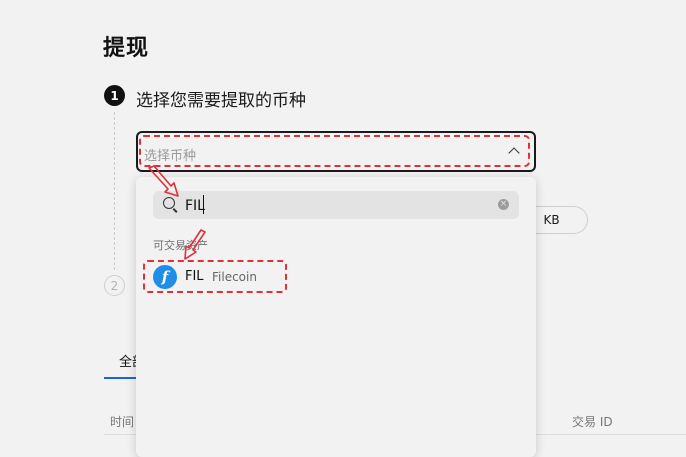 Image resolution: width=686 pixels, height=457 pixels. Describe the element at coordinates (114, 191) in the screenshot. I see `step-connector-line` at that location.